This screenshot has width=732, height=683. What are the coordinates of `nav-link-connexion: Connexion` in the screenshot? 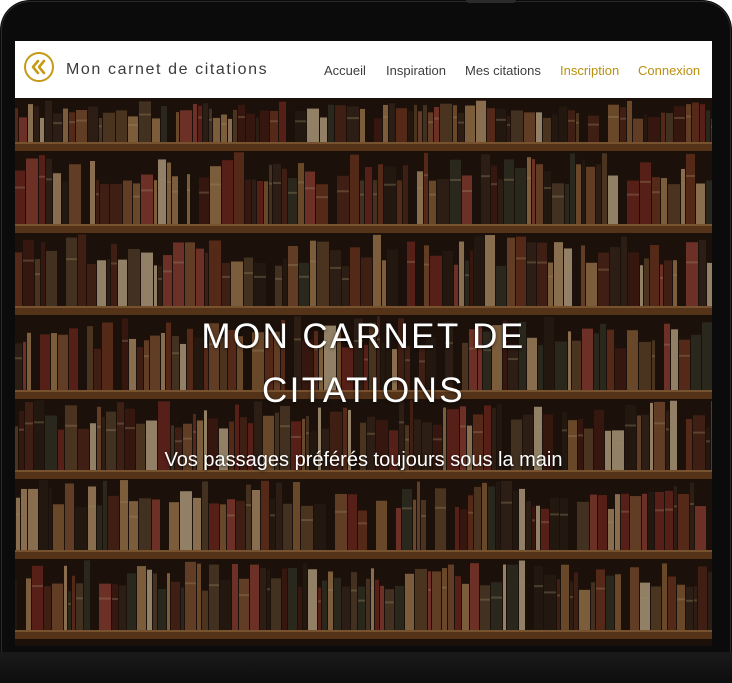 It's located at (669, 70).